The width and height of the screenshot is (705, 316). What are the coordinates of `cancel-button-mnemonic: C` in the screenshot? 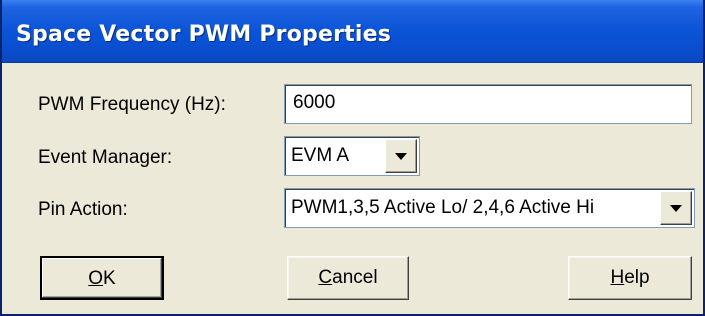 It's located at (325, 277).